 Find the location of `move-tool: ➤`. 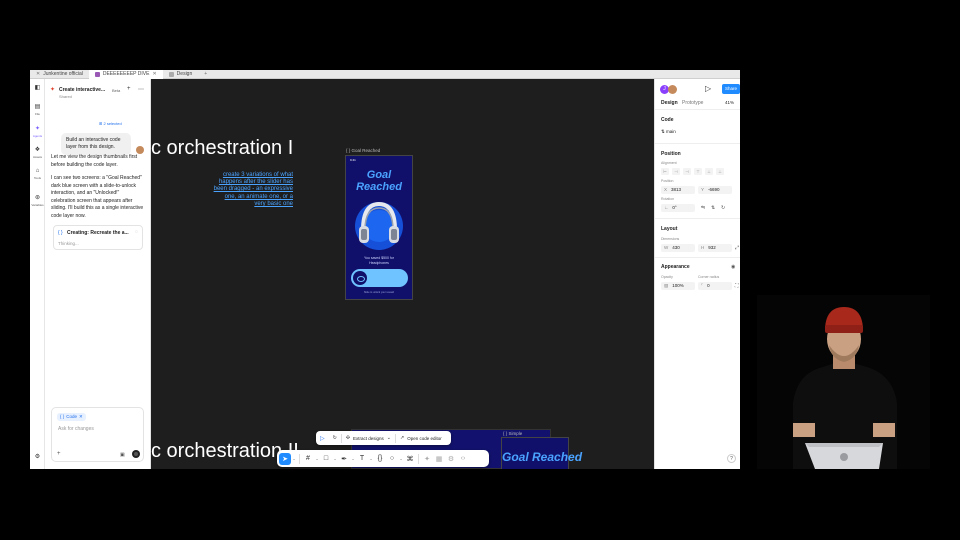

move-tool: ➤ is located at coordinates (285, 458).